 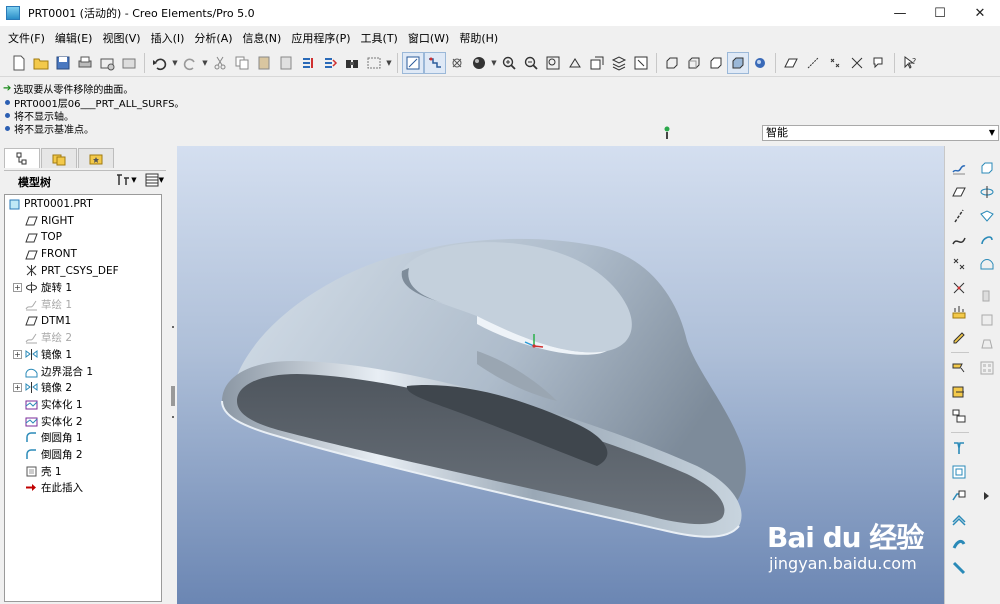 I want to click on paste-special-icon, so click(x=286, y=63).